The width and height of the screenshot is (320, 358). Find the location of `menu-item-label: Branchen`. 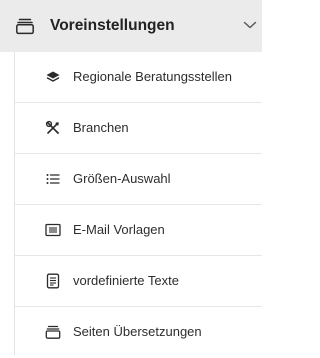

menu-item-label: Branchen is located at coordinates (101, 127).